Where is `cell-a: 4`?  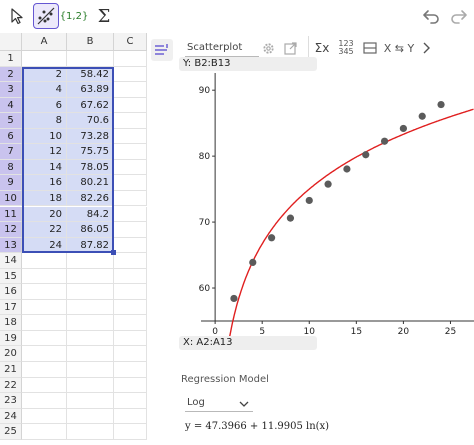
cell-a: 4 is located at coordinates (44, 90).